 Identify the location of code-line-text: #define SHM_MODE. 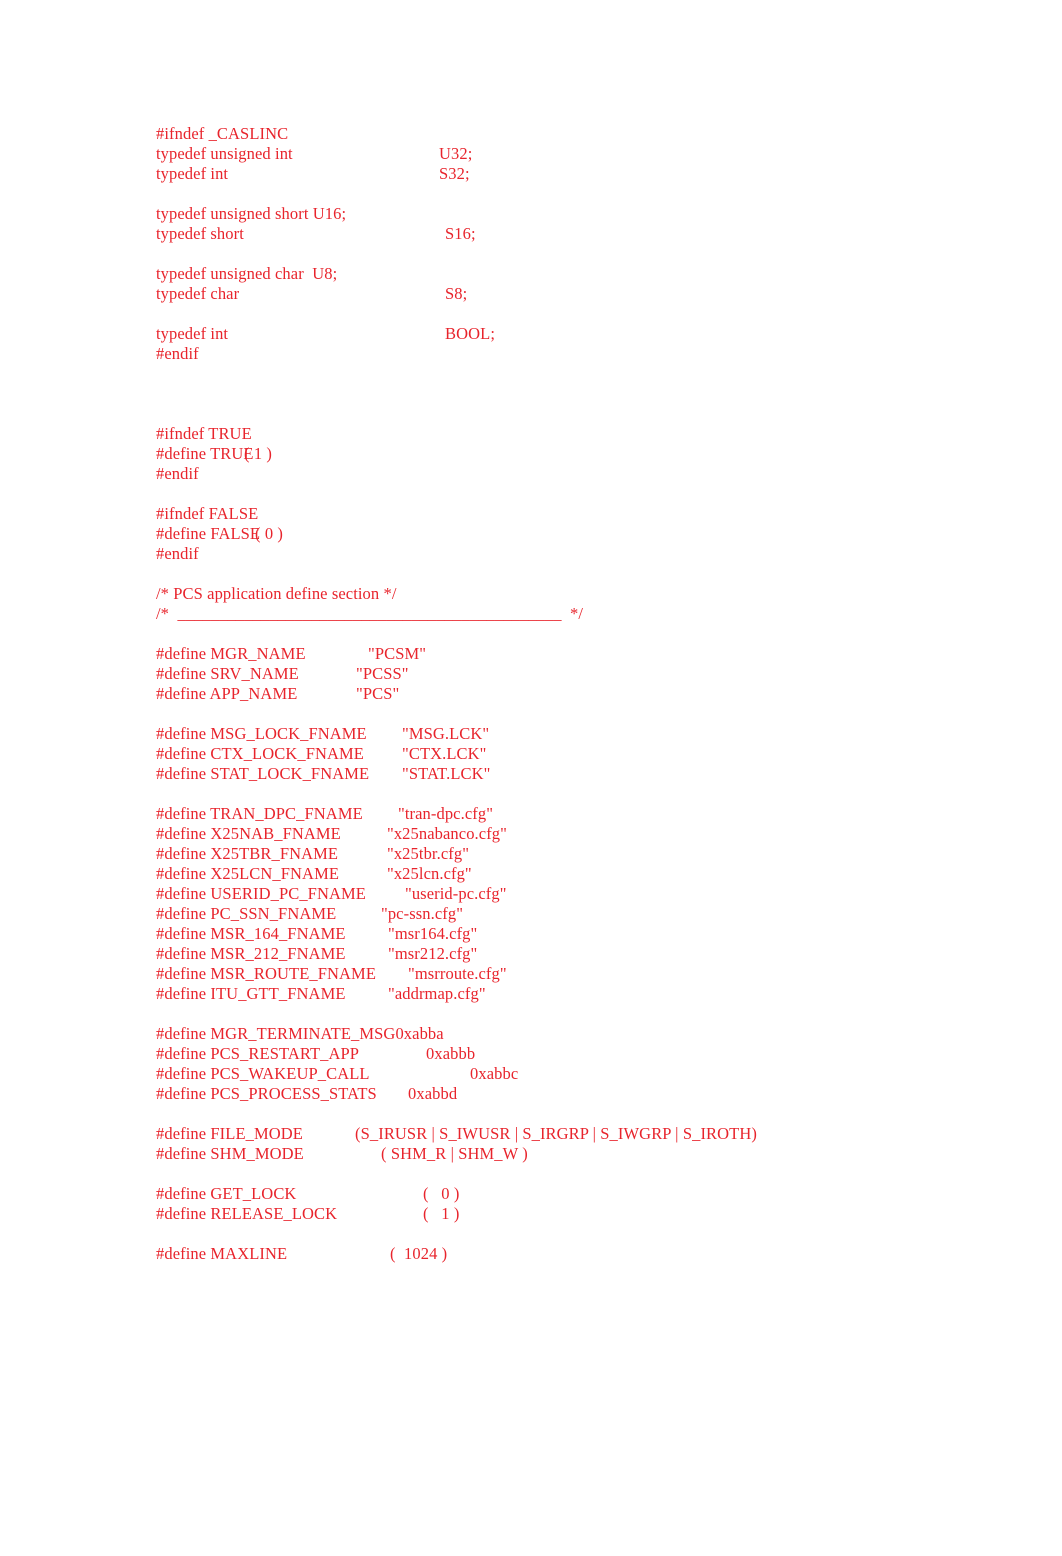
(230, 1153).